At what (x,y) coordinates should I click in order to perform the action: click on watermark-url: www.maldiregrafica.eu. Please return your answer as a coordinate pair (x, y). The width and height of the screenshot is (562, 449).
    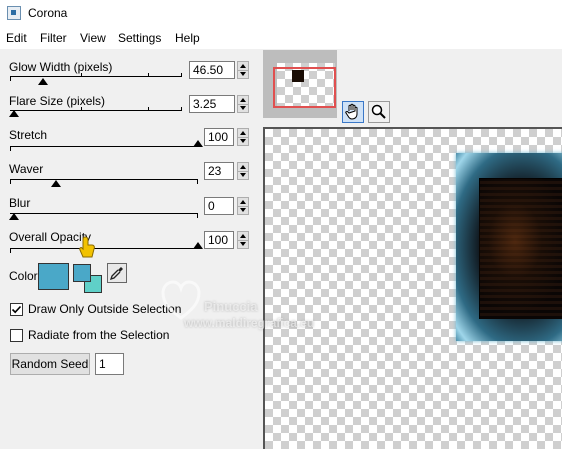
    Looking at the image, I should click on (249, 323).